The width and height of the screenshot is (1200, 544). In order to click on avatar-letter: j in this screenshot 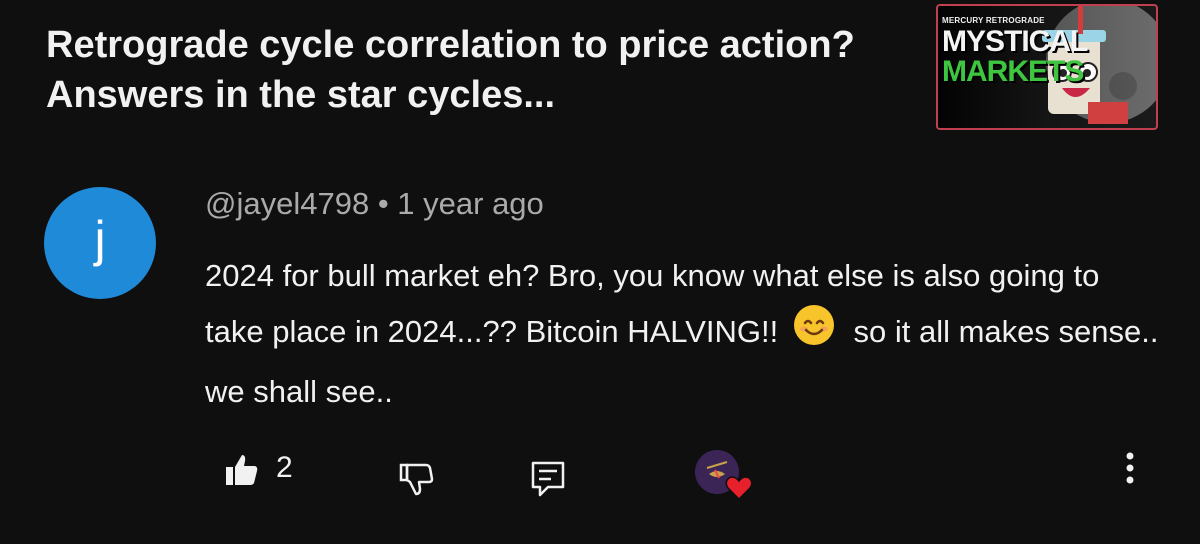, I will do `click(100, 239)`.